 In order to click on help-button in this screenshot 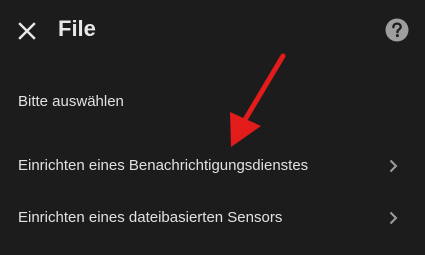, I will do `click(397, 30)`.